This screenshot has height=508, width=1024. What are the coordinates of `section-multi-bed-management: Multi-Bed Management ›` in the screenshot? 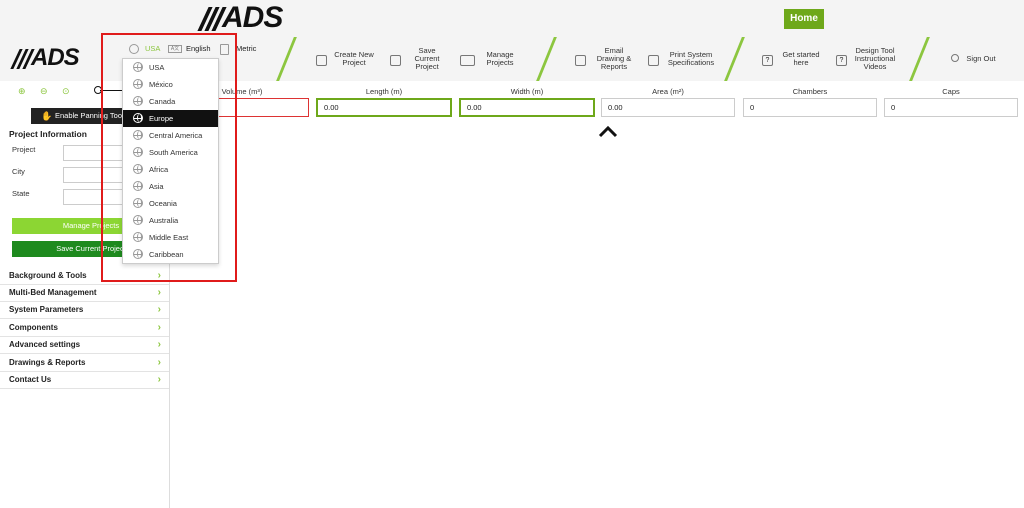 It's located at (84, 293).